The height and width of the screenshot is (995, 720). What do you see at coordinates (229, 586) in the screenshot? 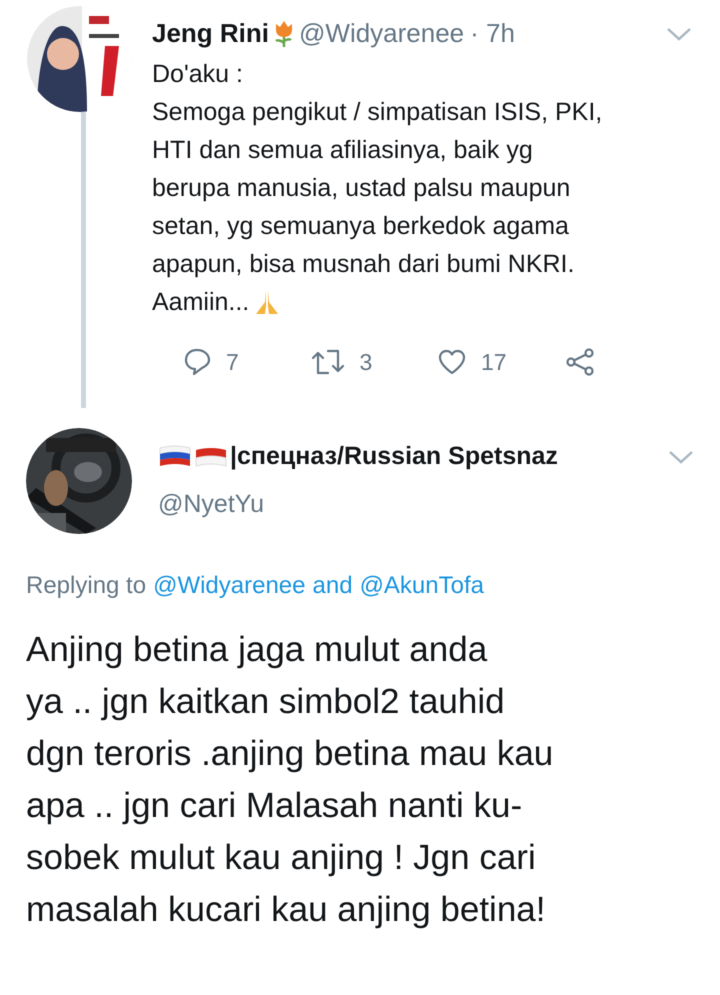
I see `mention-link: @Widyarenee` at bounding box center [229, 586].